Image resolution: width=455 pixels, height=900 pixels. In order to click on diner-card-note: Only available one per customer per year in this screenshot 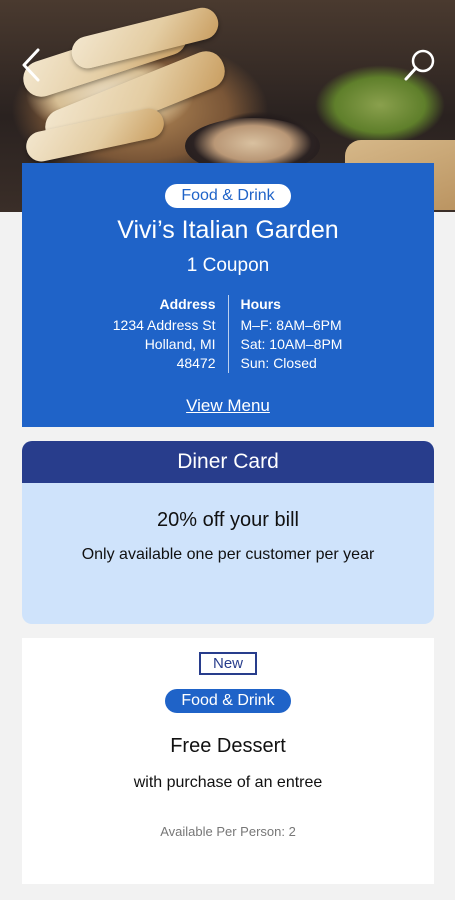, I will do `click(228, 554)`.